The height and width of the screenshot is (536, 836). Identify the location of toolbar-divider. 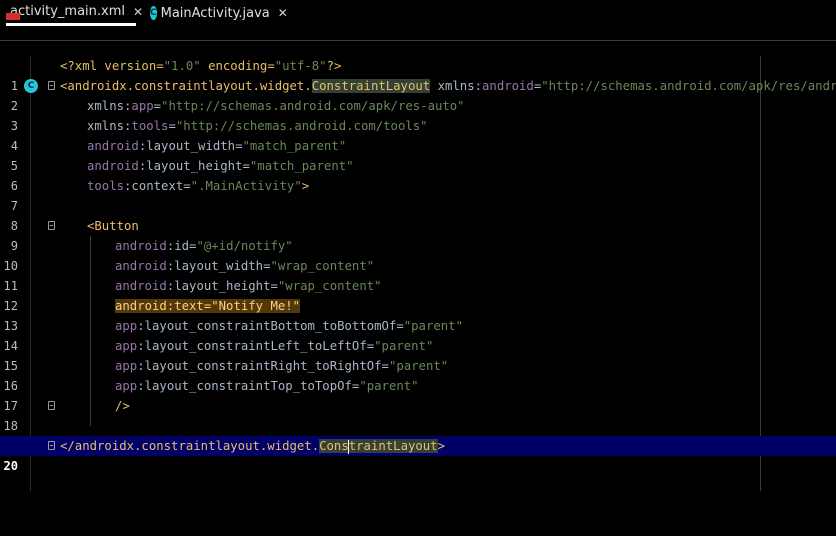
(418, 40).